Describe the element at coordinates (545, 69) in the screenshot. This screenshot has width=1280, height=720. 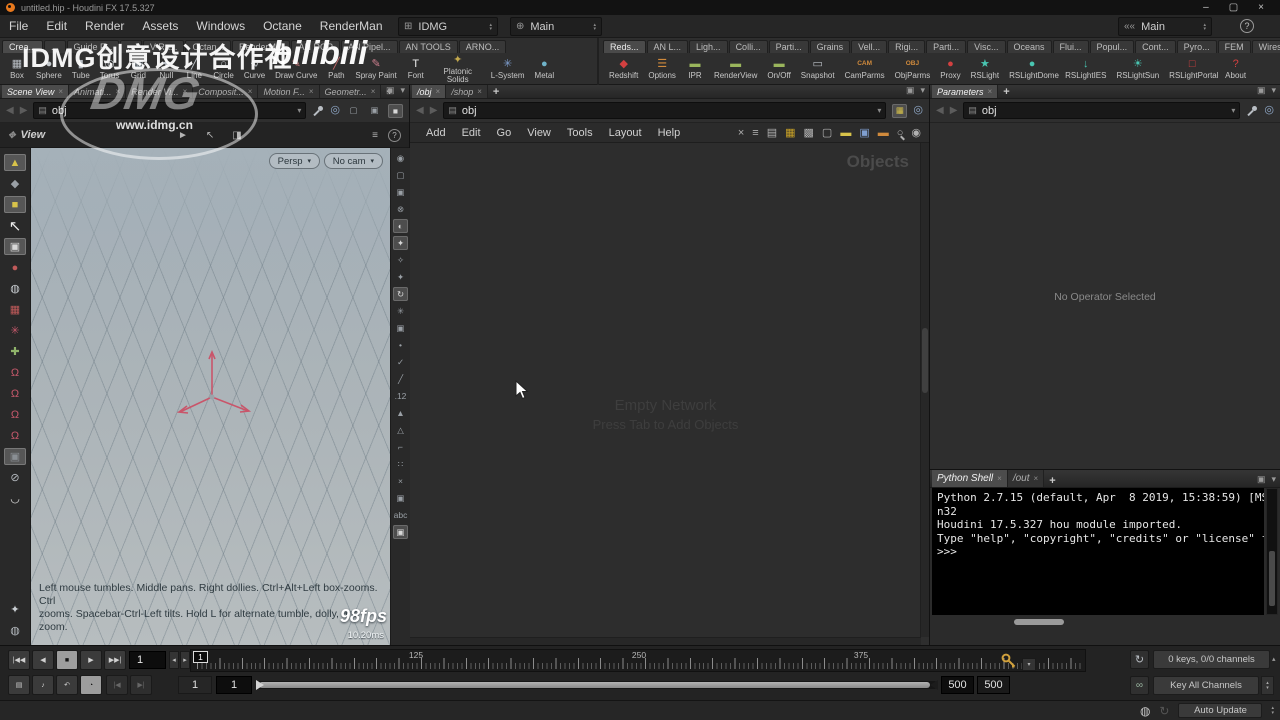
I see `metal-tool: ● Metal` at that location.